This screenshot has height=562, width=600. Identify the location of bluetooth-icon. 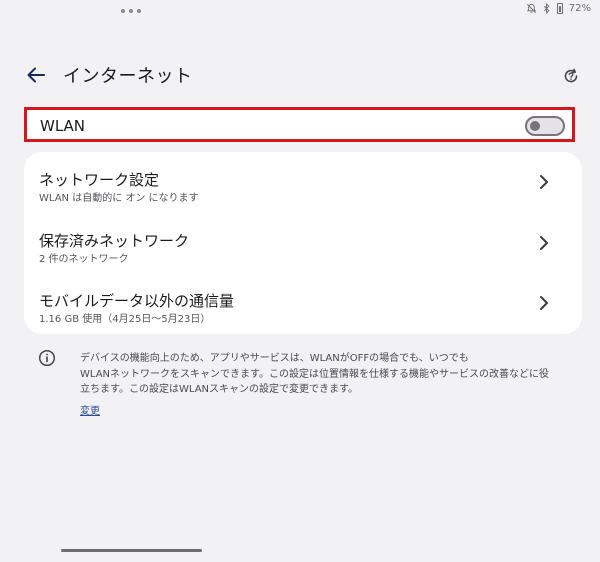
(547, 8).